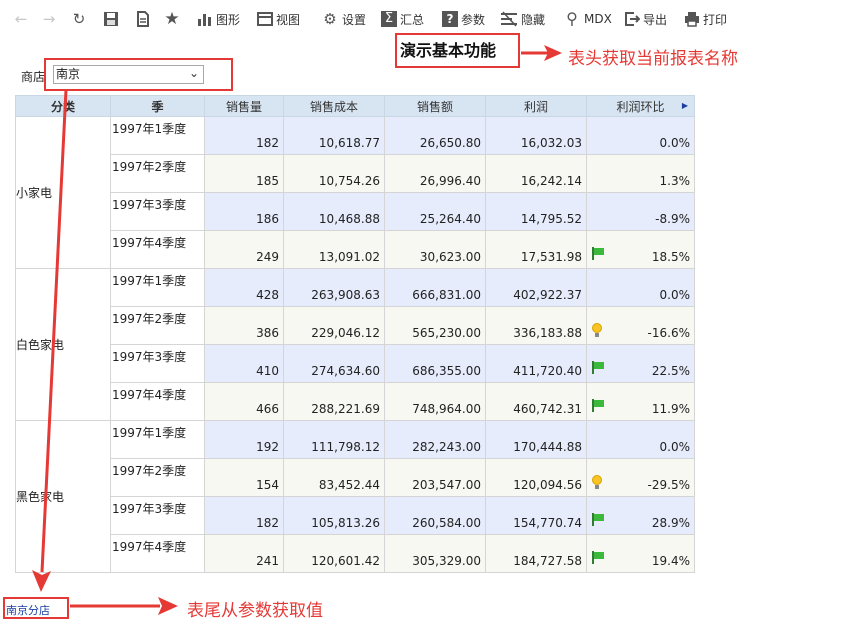 This screenshot has width=841, height=621. Describe the element at coordinates (168, 606) in the screenshot. I see `footer-arrow-head` at that location.